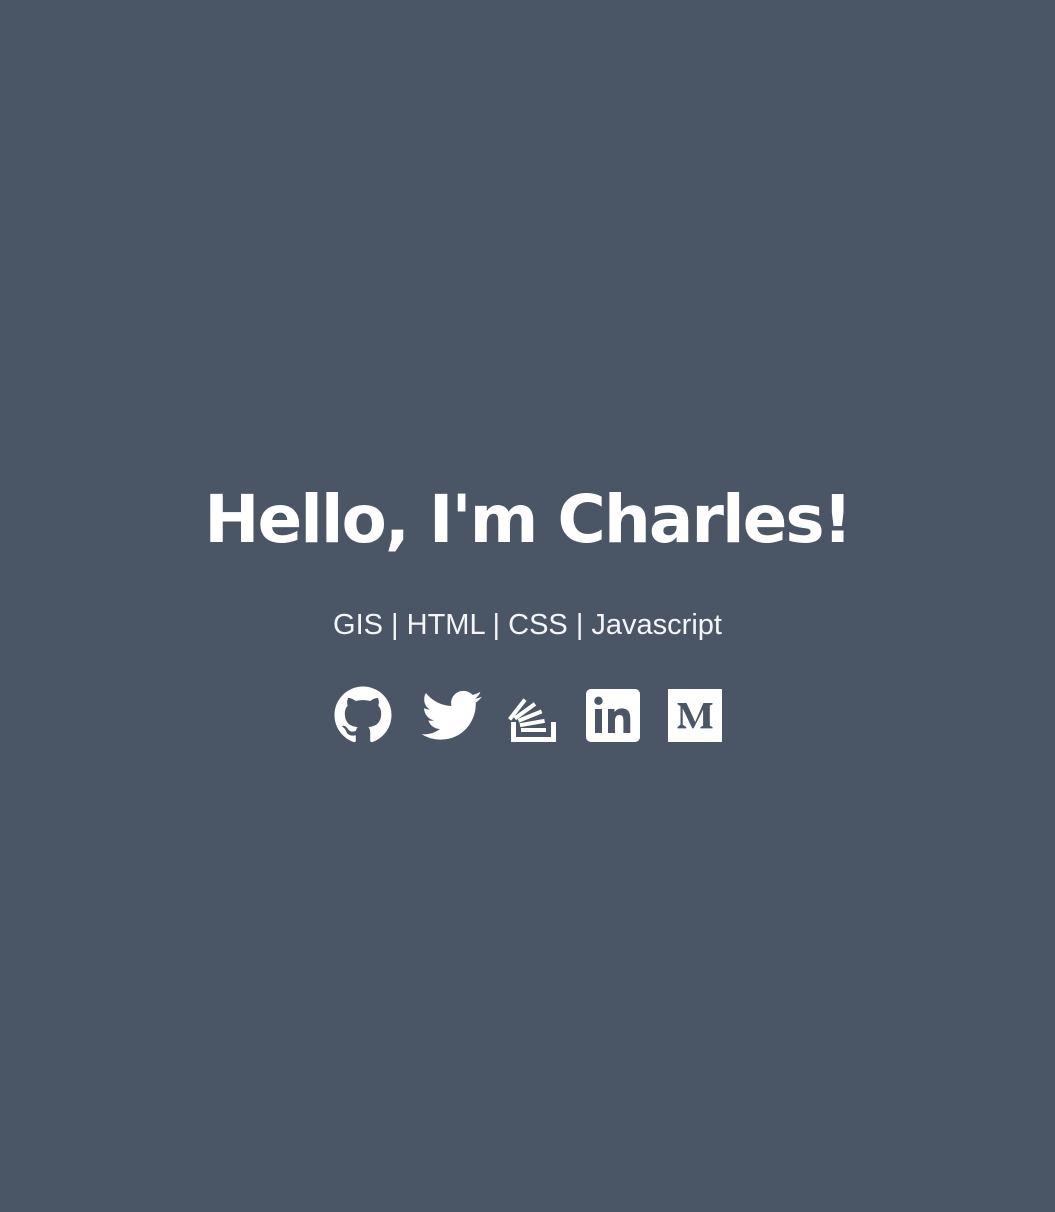  I want to click on linkedin-link, so click(613, 715).